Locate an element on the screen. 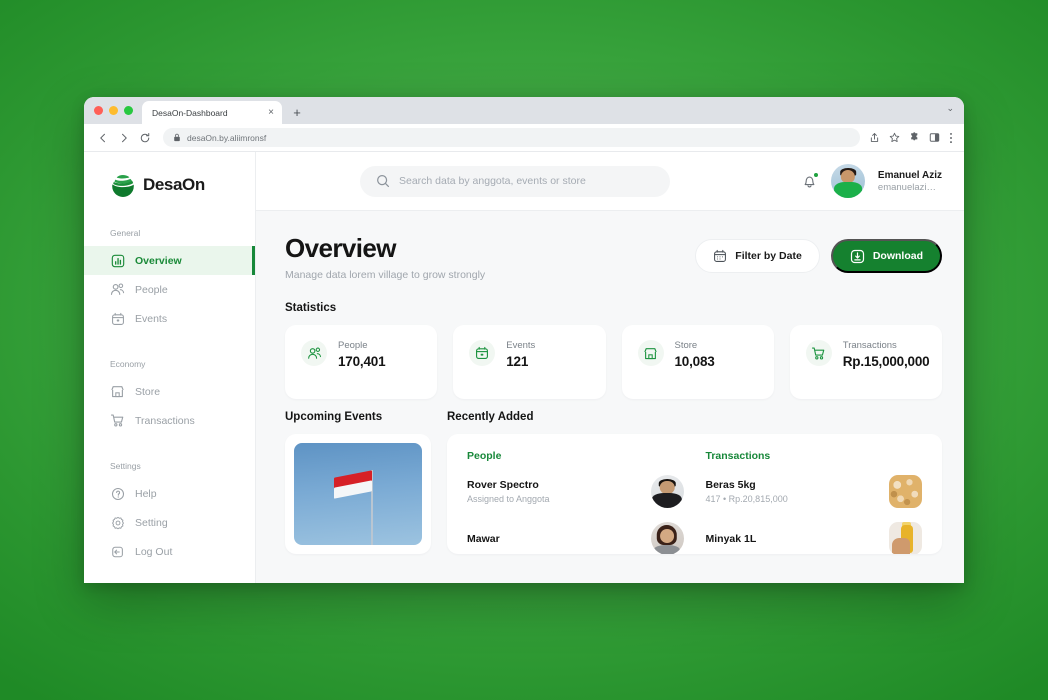 This screenshot has height=700, width=1048. filter-by-date-label: Filter by Date is located at coordinates (768, 256).